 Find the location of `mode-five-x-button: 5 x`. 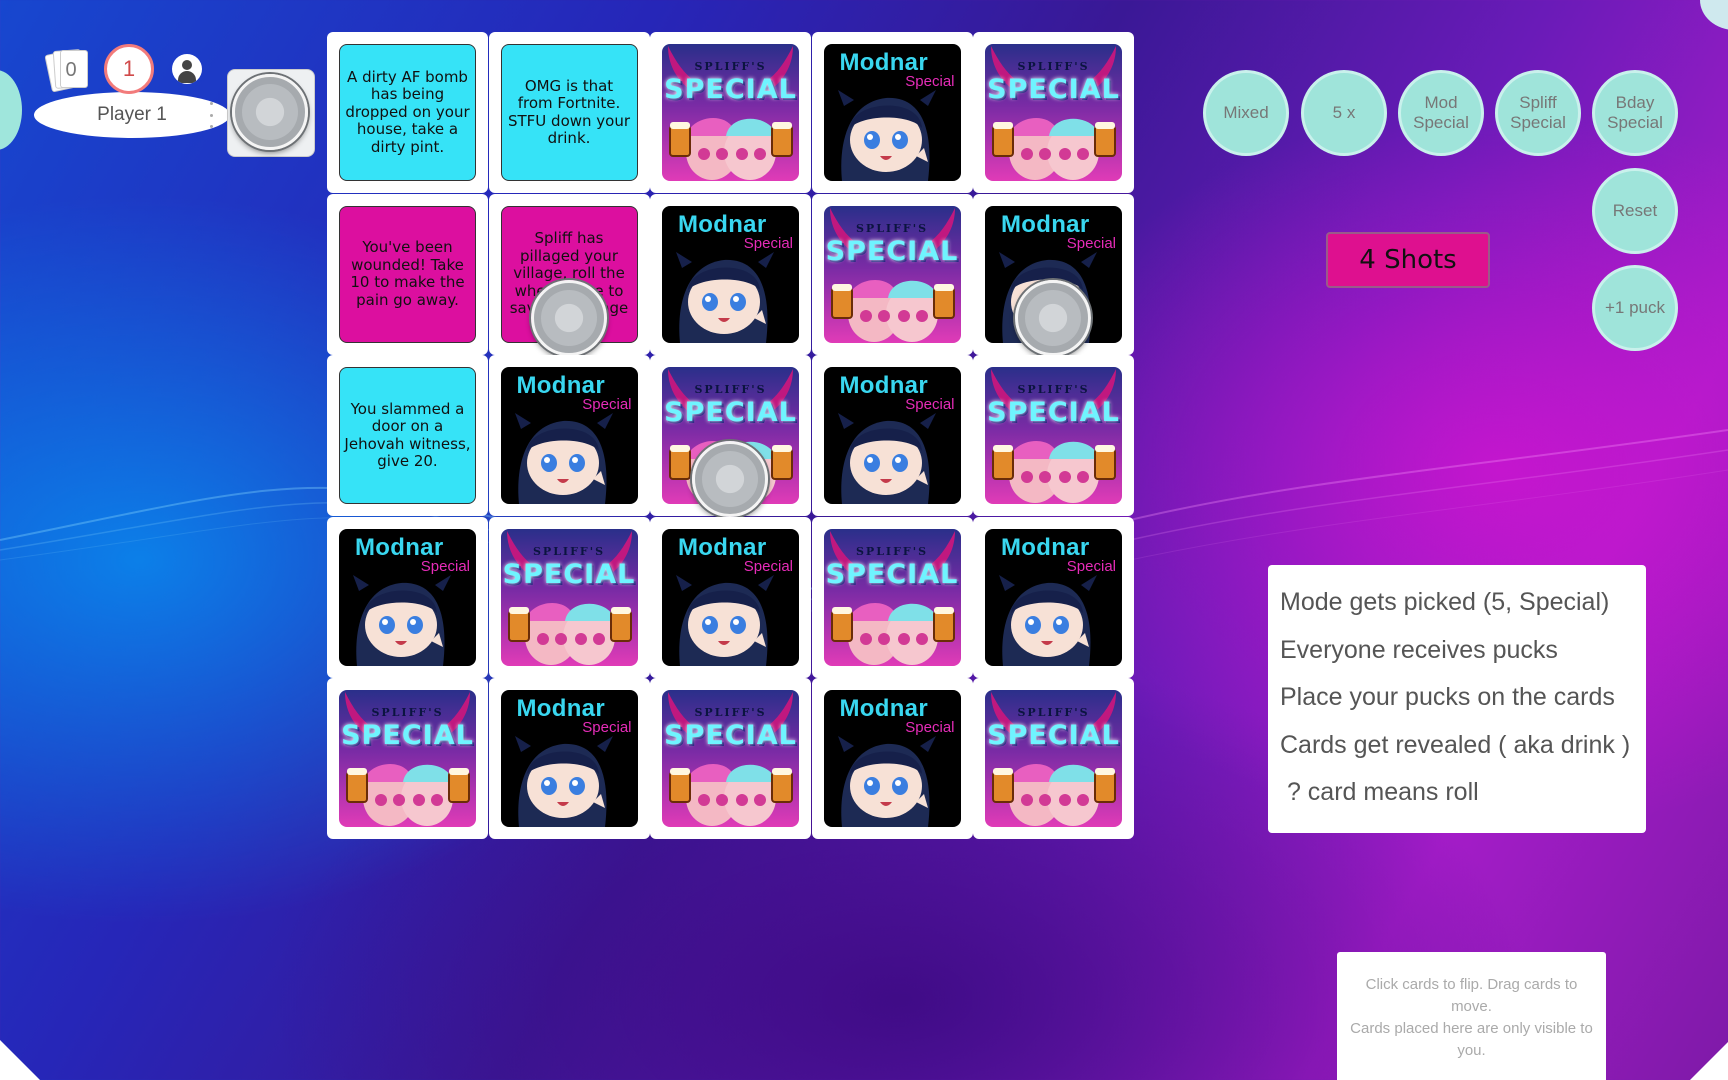

mode-five-x-button: 5 x is located at coordinates (1344, 113).